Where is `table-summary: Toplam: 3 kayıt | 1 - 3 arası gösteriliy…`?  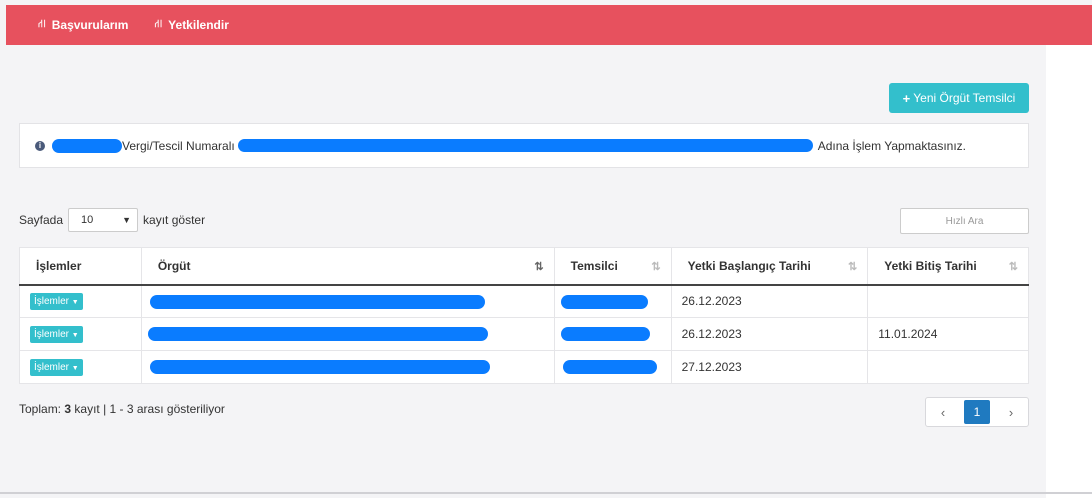 table-summary: Toplam: 3 kayıt | 1 - 3 arası gösteriliy… is located at coordinates (122, 409).